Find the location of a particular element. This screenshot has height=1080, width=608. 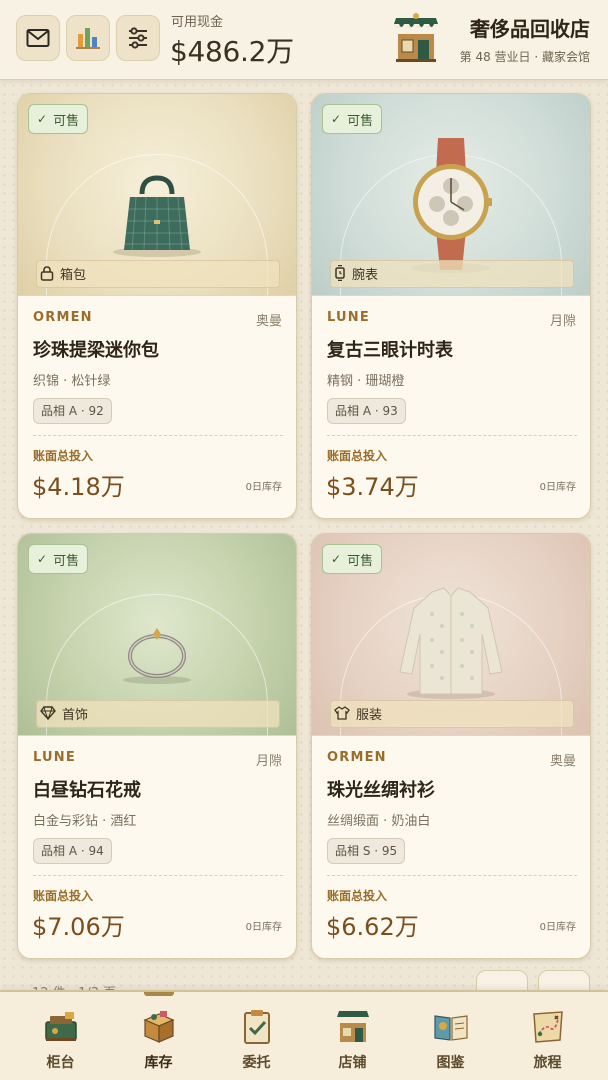

product-material: 丝绸缎面 · 奶油白 is located at coordinates (379, 821).